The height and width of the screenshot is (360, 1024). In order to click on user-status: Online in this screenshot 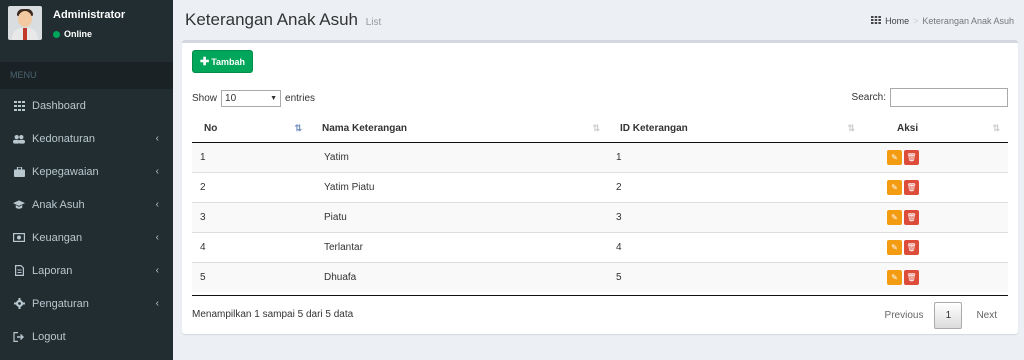, I will do `click(89, 34)`.